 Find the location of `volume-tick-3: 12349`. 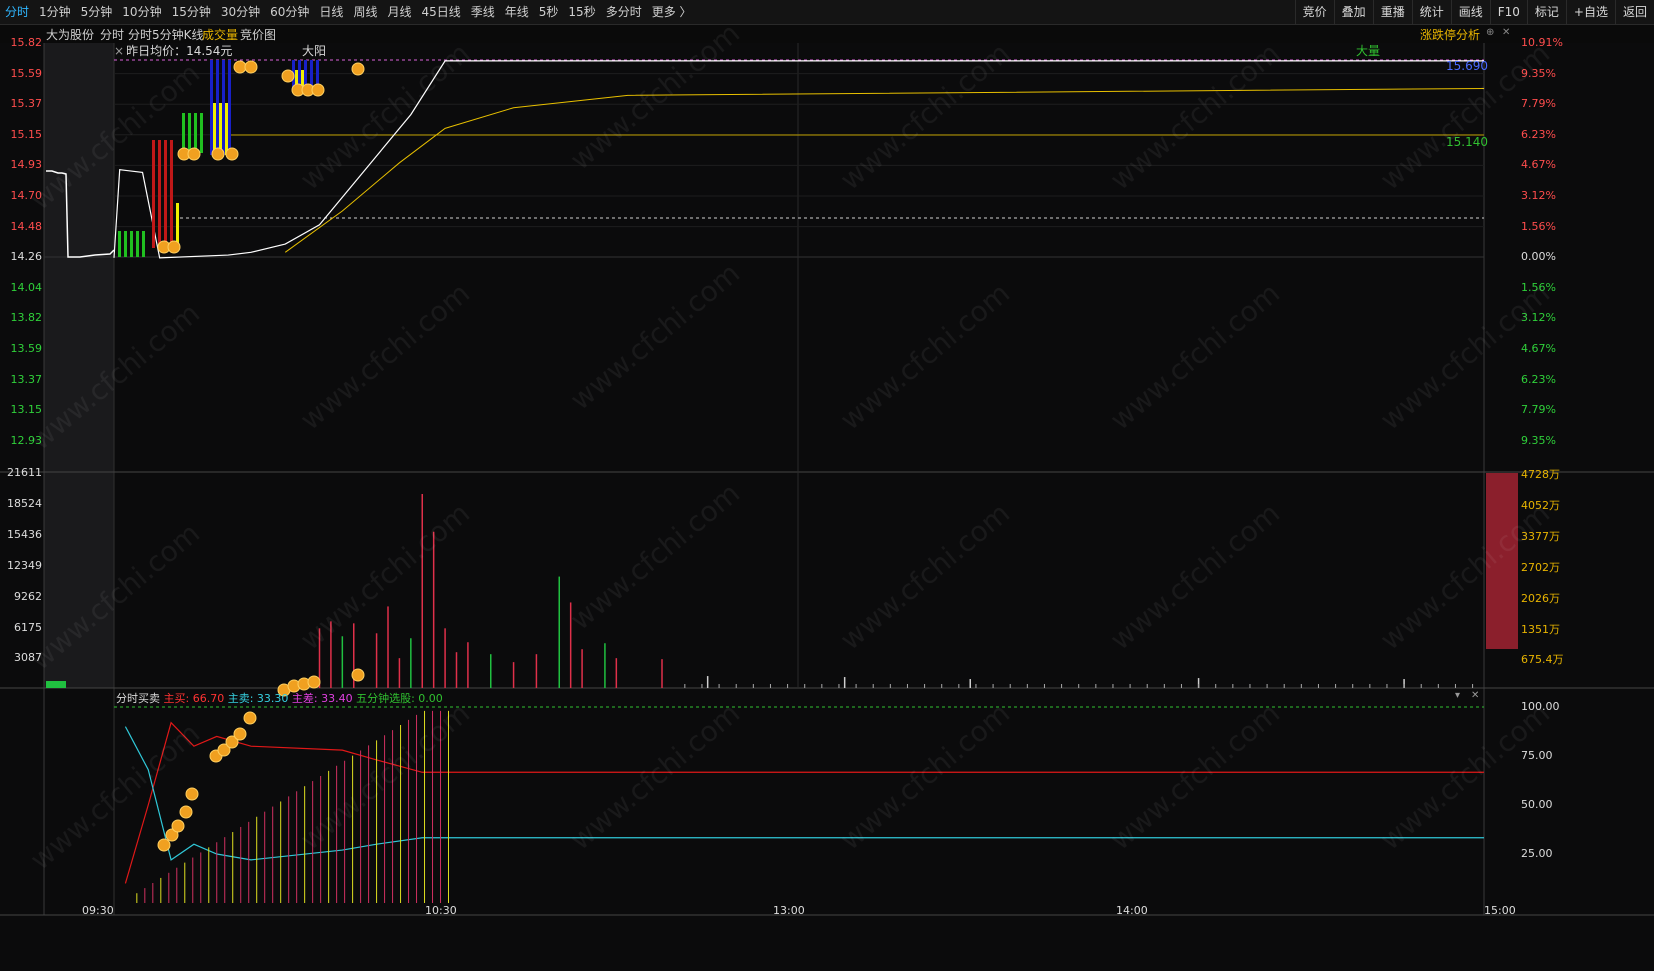

volume-tick-3: 12349 is located at coordinates (24, 565).